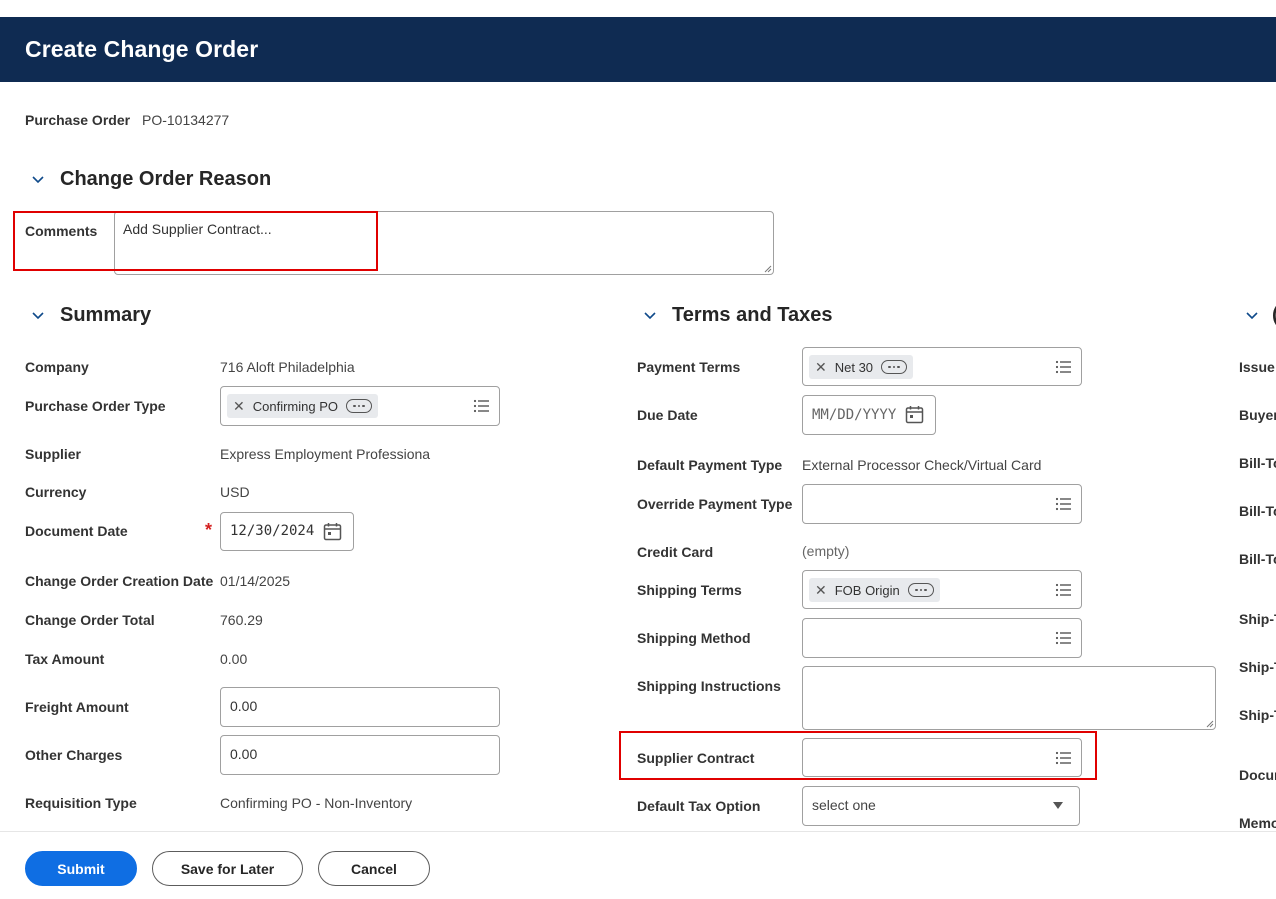 Image resolution: width=1276 pixels, height=899 pixels. What do you see at coordinates (106, 315) in the screenshot?
I see `summary-title: Summary` at bounding box center [106, 315].